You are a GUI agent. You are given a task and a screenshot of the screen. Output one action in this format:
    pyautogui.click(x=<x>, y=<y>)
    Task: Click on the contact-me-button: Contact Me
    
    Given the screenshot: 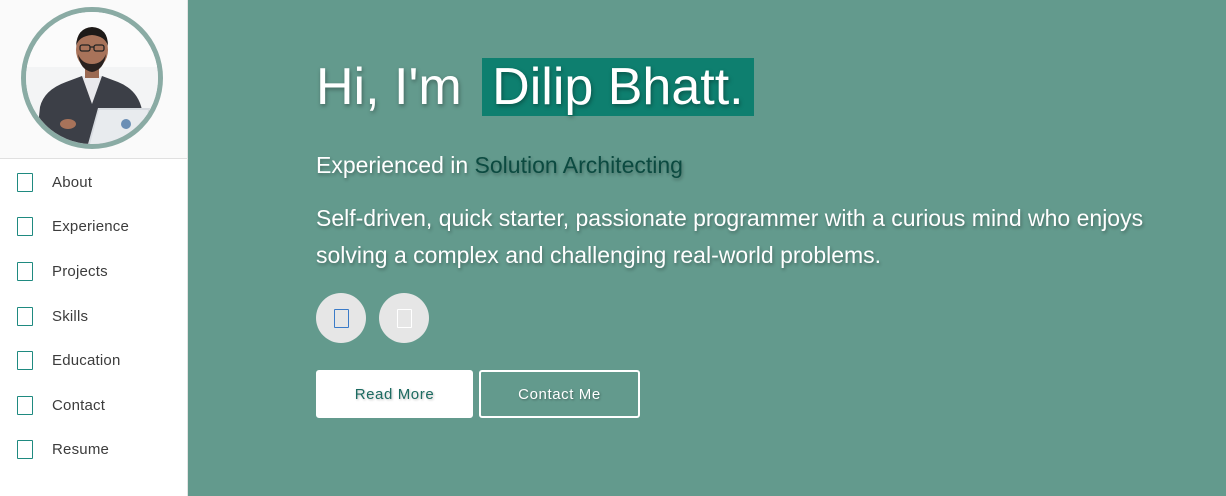 What is the action you would take?
    pyautogui.click(x=559, y=394)
    